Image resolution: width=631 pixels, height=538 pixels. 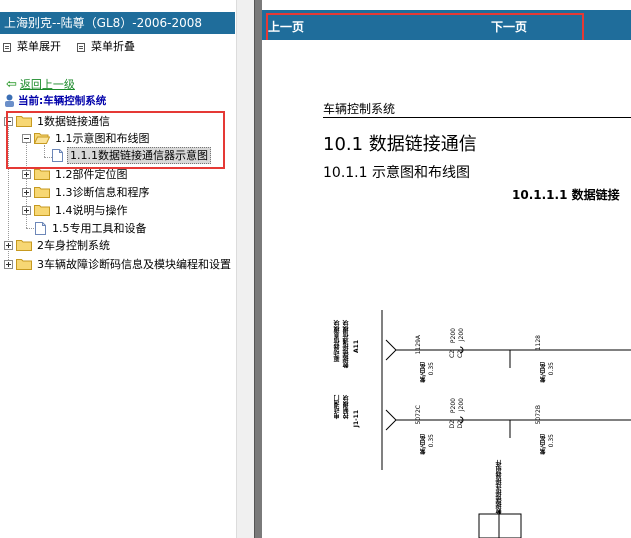 What do you see at coordinates (356, 419) in the screenshot?
I see `module2-id: J1-11` at bounding box center [356, 419].